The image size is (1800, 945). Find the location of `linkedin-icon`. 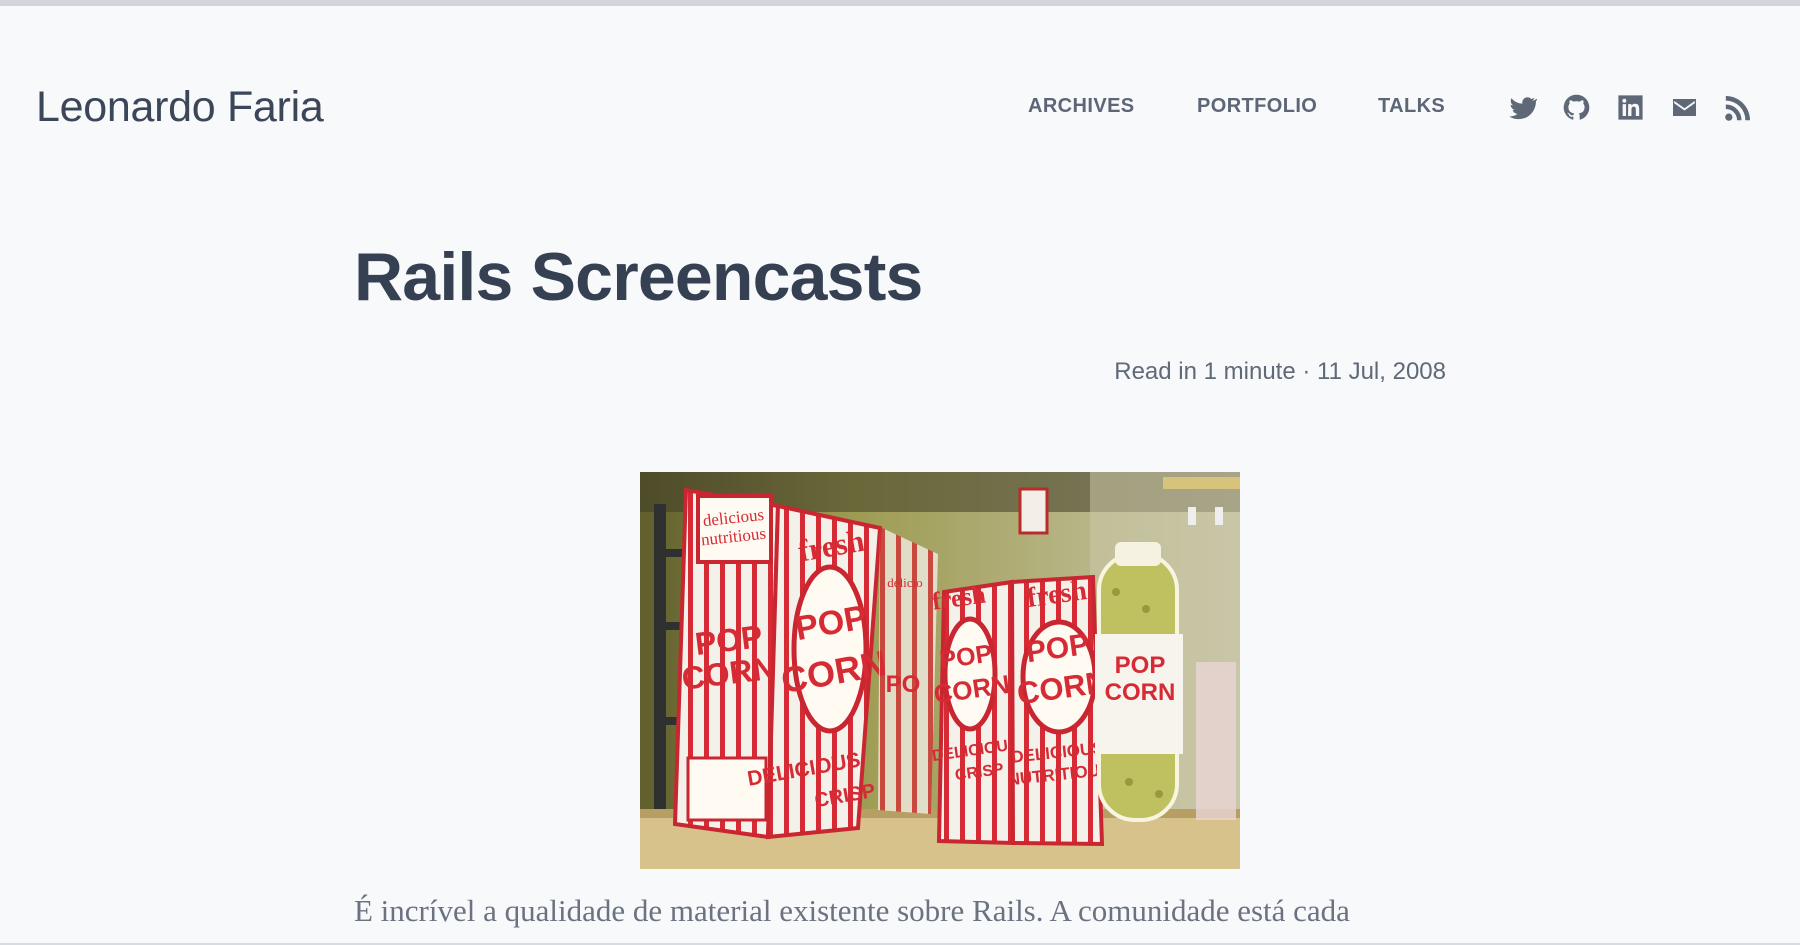

linkedin-icon is located at coordinates (1630, 107).